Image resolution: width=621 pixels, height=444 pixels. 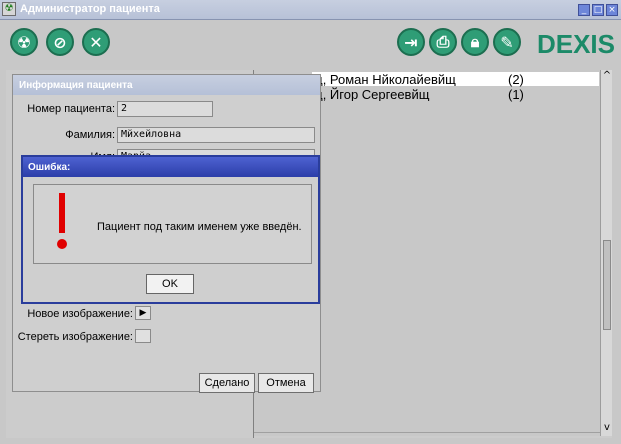 I want to click on cancel-button: Отмена, so click(x=286, y=383).